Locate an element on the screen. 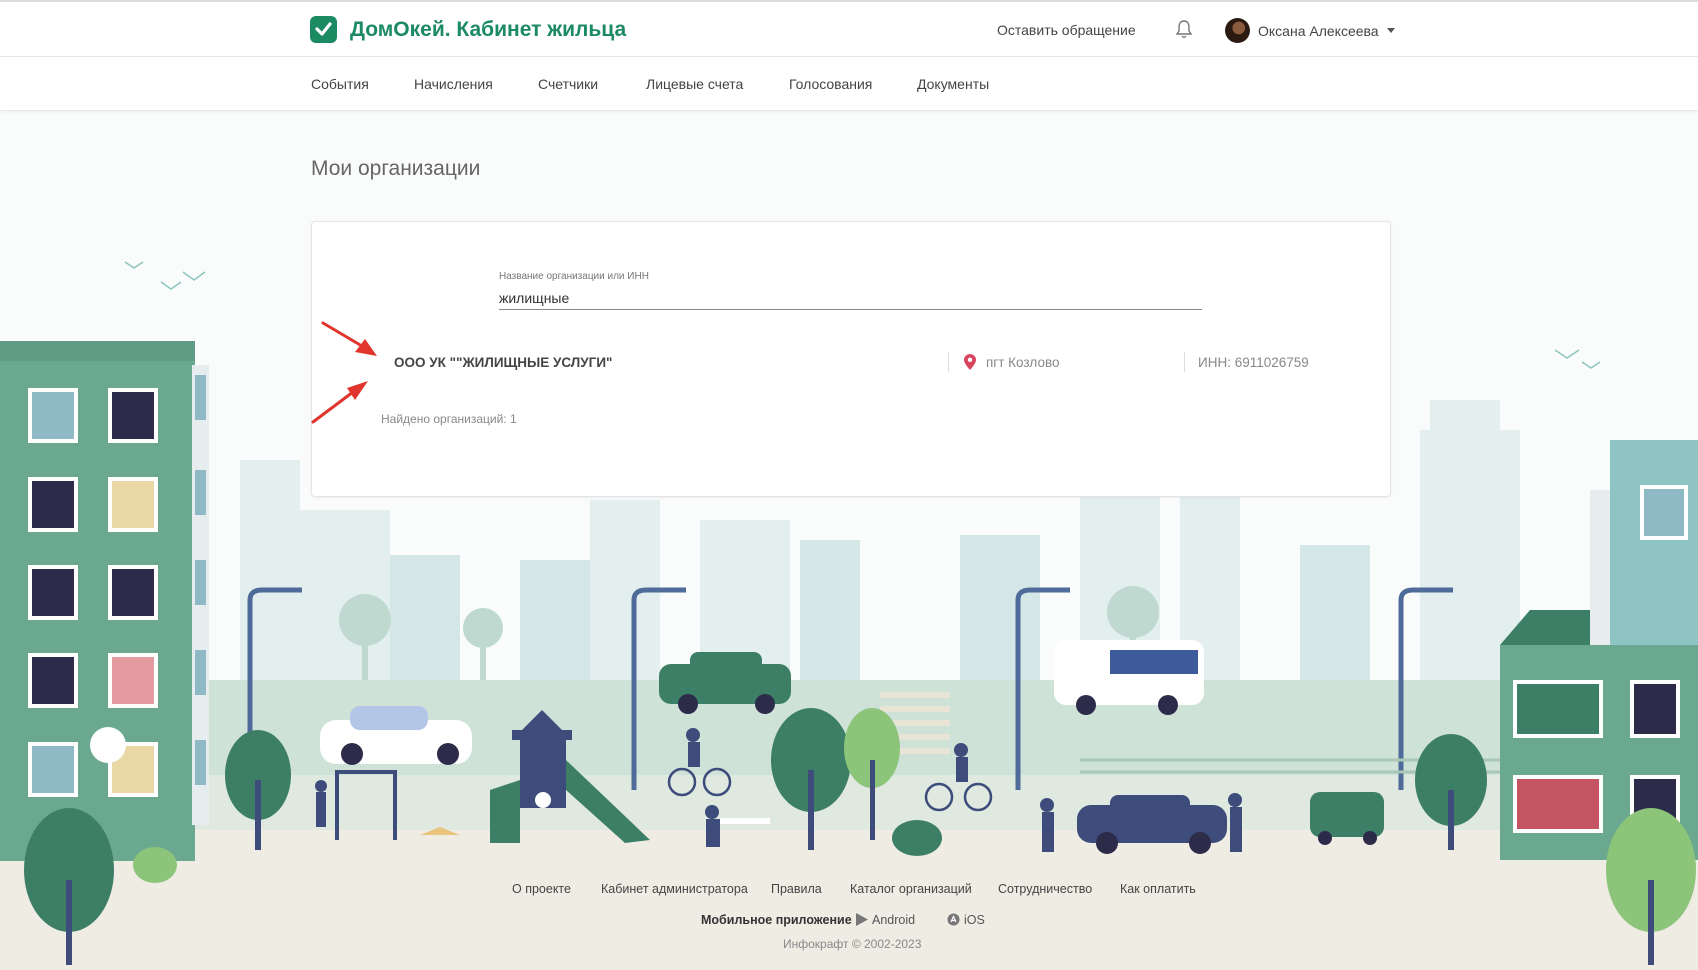 The height and width of the screenshot is (970, 1698). search-input is located at coordinates (850, 298).